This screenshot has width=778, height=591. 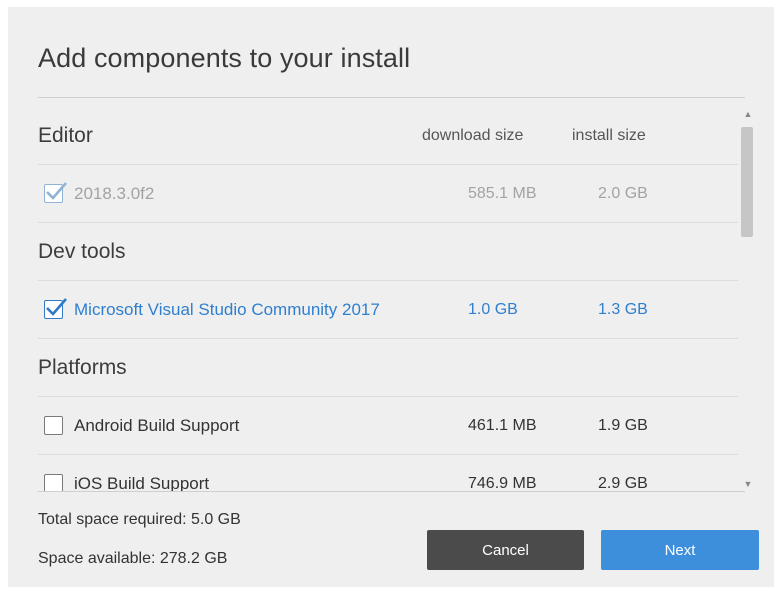 I want to click on component-row-ios: iOS Build Support 746.9 MB 2.9 GB, so click(x=388, y=473).